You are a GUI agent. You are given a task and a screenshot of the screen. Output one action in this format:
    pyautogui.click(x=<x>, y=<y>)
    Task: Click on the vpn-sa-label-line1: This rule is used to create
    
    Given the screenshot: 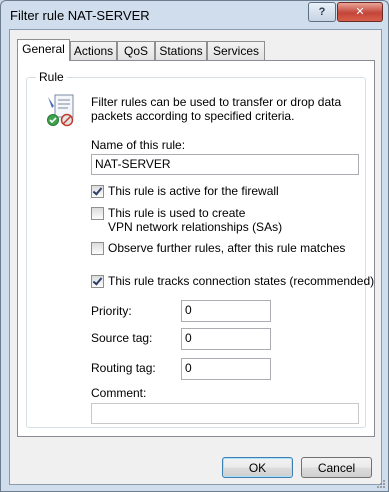 What is the action you would take?
    pyautogui.click(x=177, y=213)
    